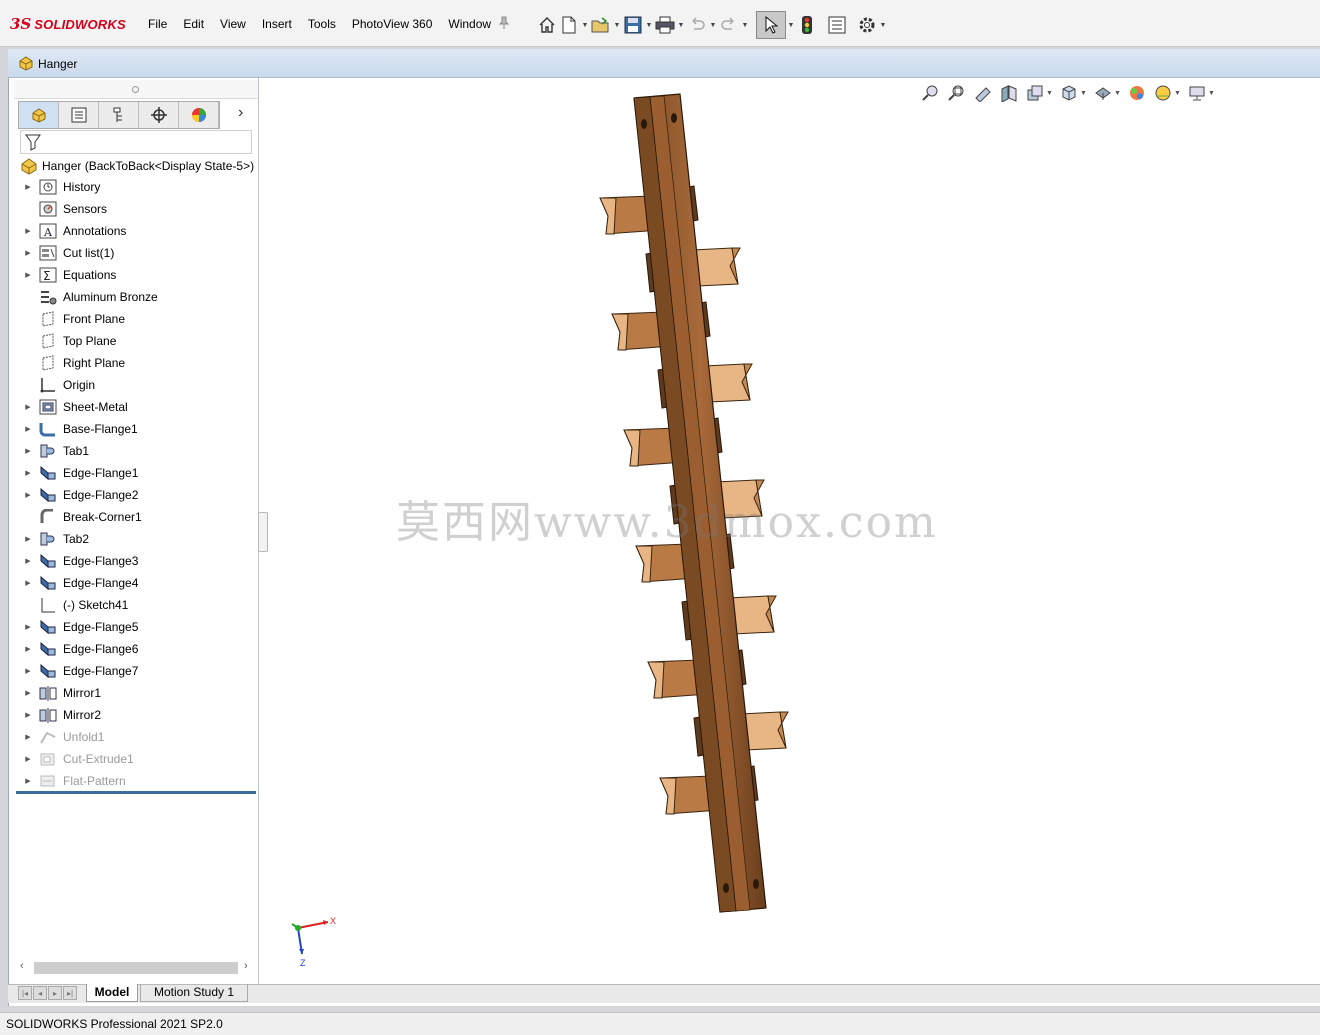 The width and height of the screenshot is (1320, 1035). I want to click on new-document-icon, so click(569, 25).